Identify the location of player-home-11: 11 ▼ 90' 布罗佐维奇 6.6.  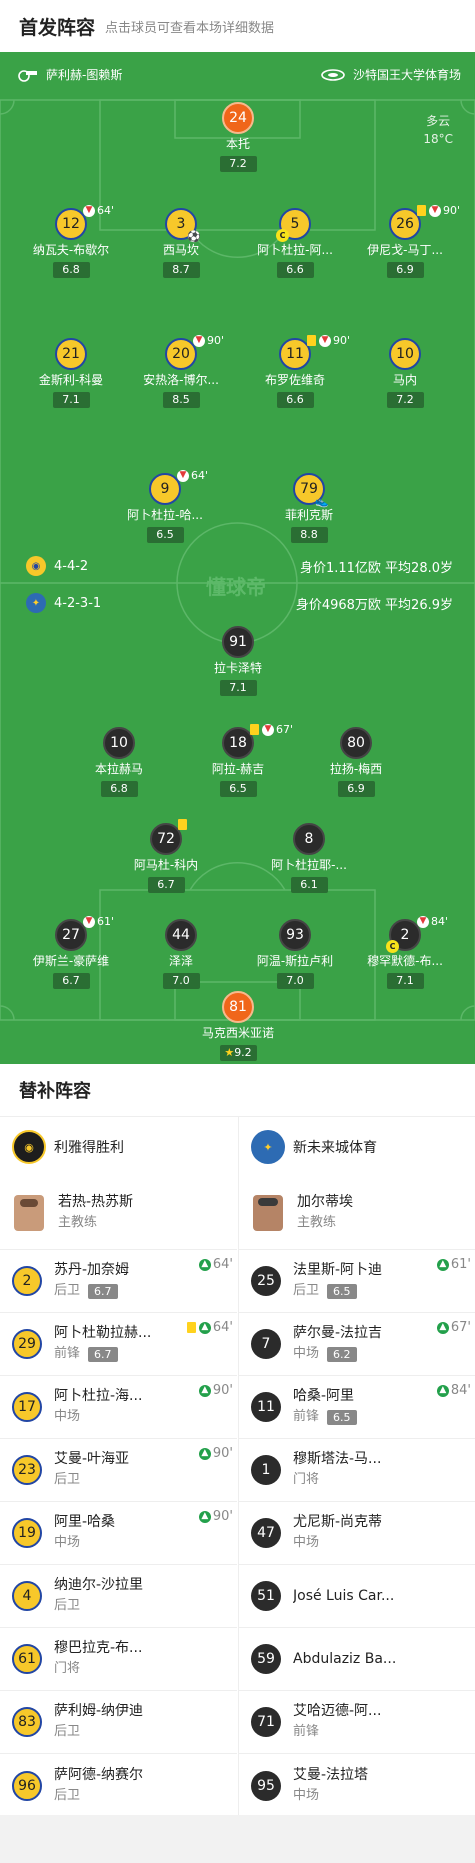
(295, 371).